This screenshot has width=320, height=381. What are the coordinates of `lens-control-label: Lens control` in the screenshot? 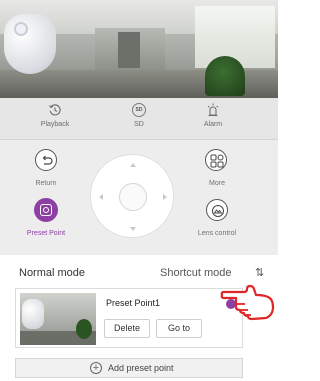 It's located at (217, 233).